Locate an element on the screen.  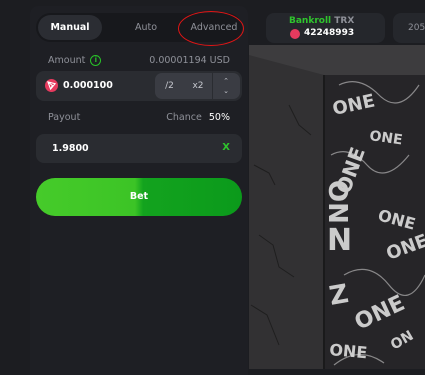
tab-manual: Manual is located at coordinates (70, 27).